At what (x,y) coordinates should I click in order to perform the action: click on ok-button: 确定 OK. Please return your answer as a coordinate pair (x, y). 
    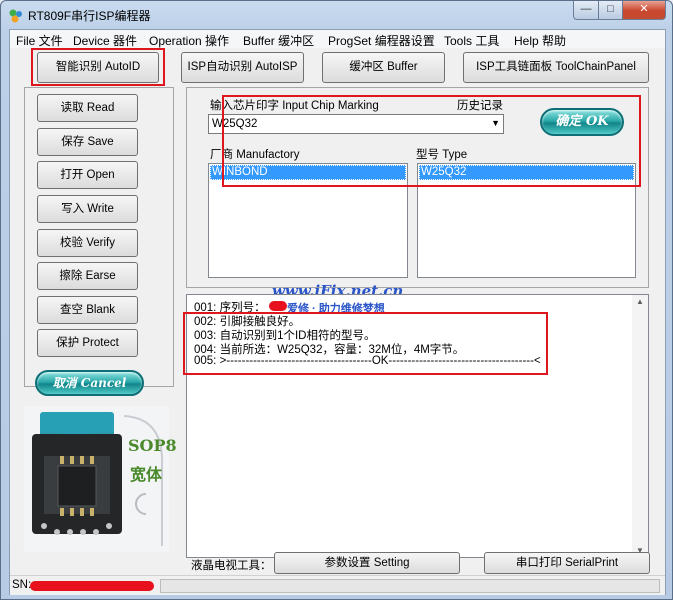
    Looking at the image, I should click on (582, 122).